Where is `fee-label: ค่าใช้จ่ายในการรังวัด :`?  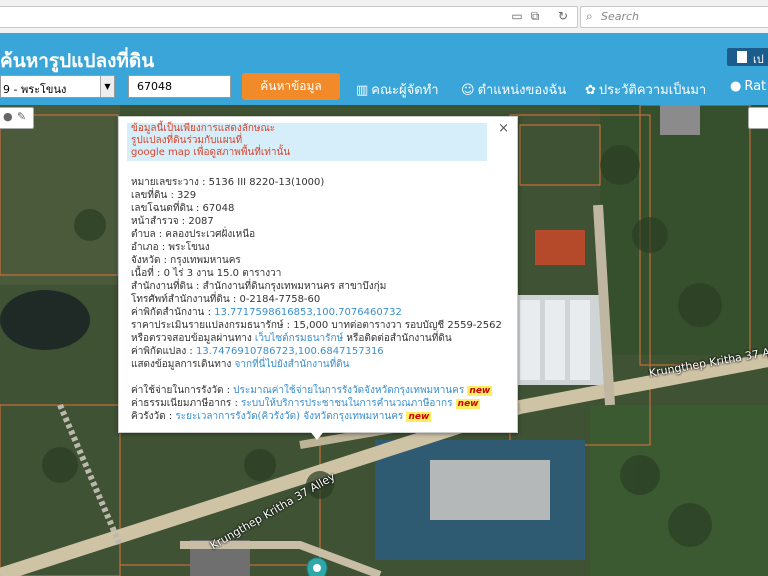 fee-label: ค่าใช้จ่ายในการรังวัด : is located at coordinates (182, 390).